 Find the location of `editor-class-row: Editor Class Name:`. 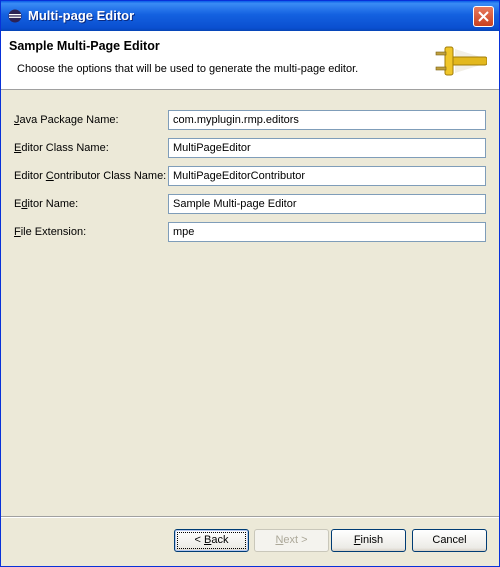

editor-class-row: Editor Class Name: is located at coordinates (250, 148).